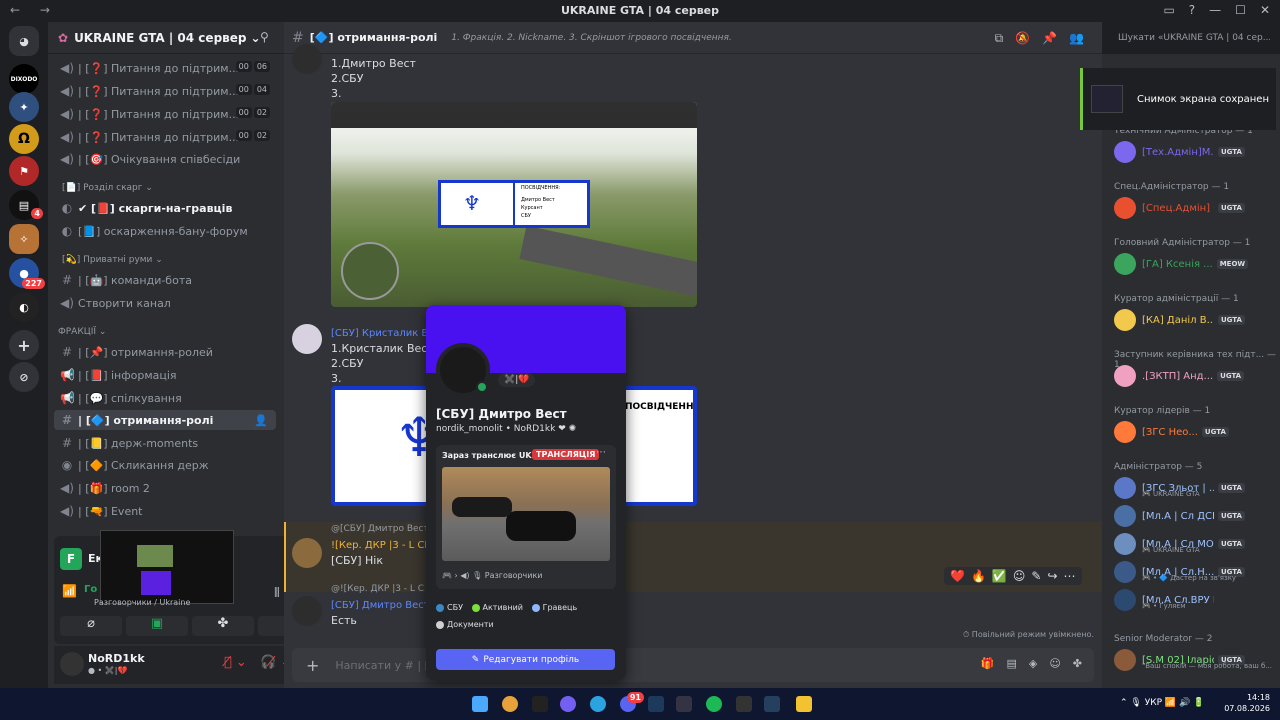 The width and height of the screenshot is (1280, 720). I want to click on reaction-fire: 🔥, so click(978, 576).